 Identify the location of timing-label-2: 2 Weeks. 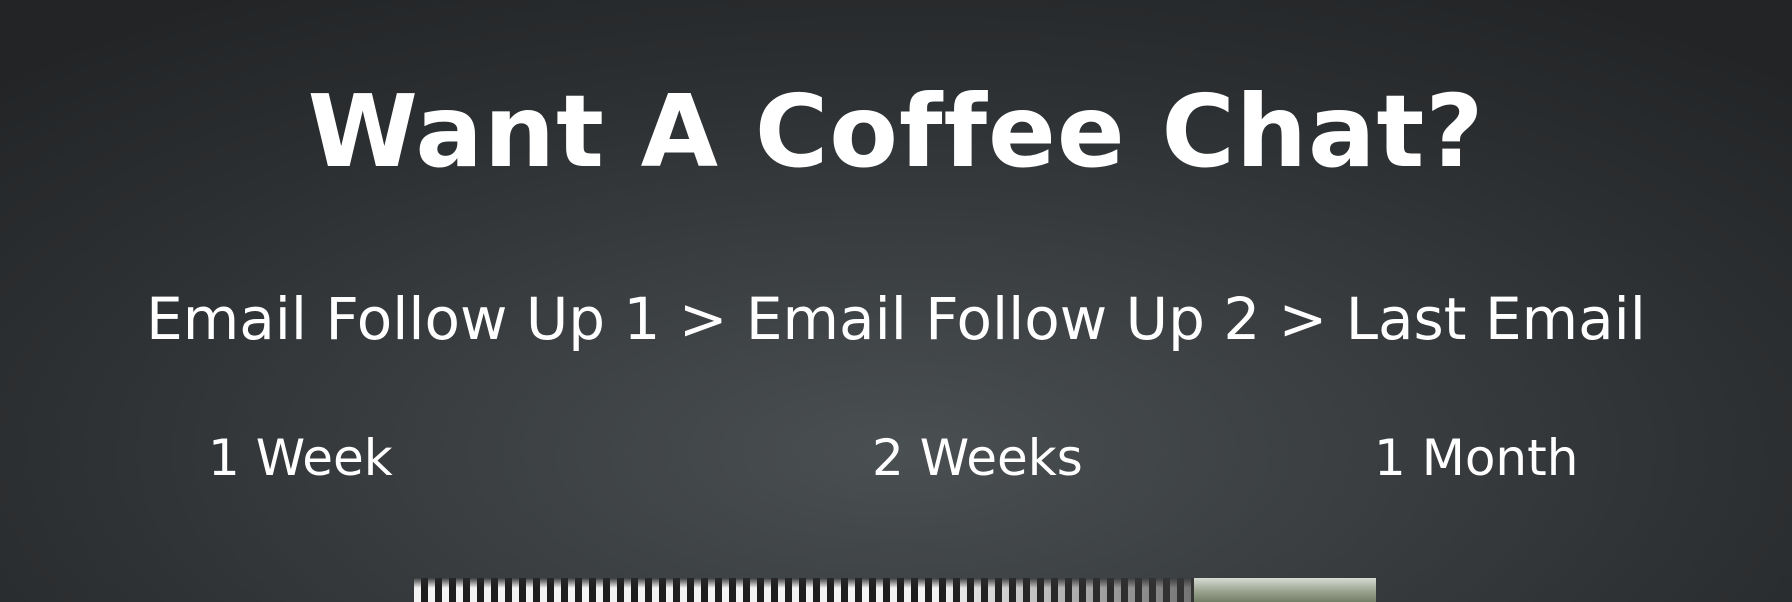
(977, 458).